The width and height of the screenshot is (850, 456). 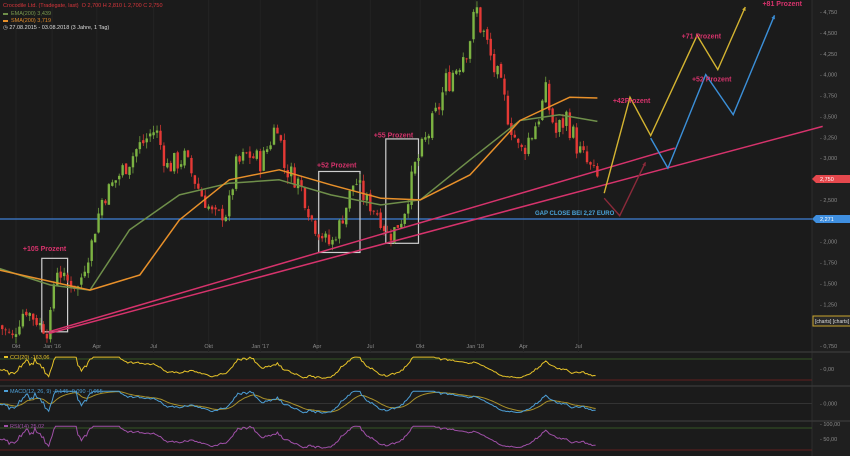 I want to click on date-range: 27.08.2015 - 03.08.2018 (3 Jahre, 1 Tag), so click(x=59, y=28).